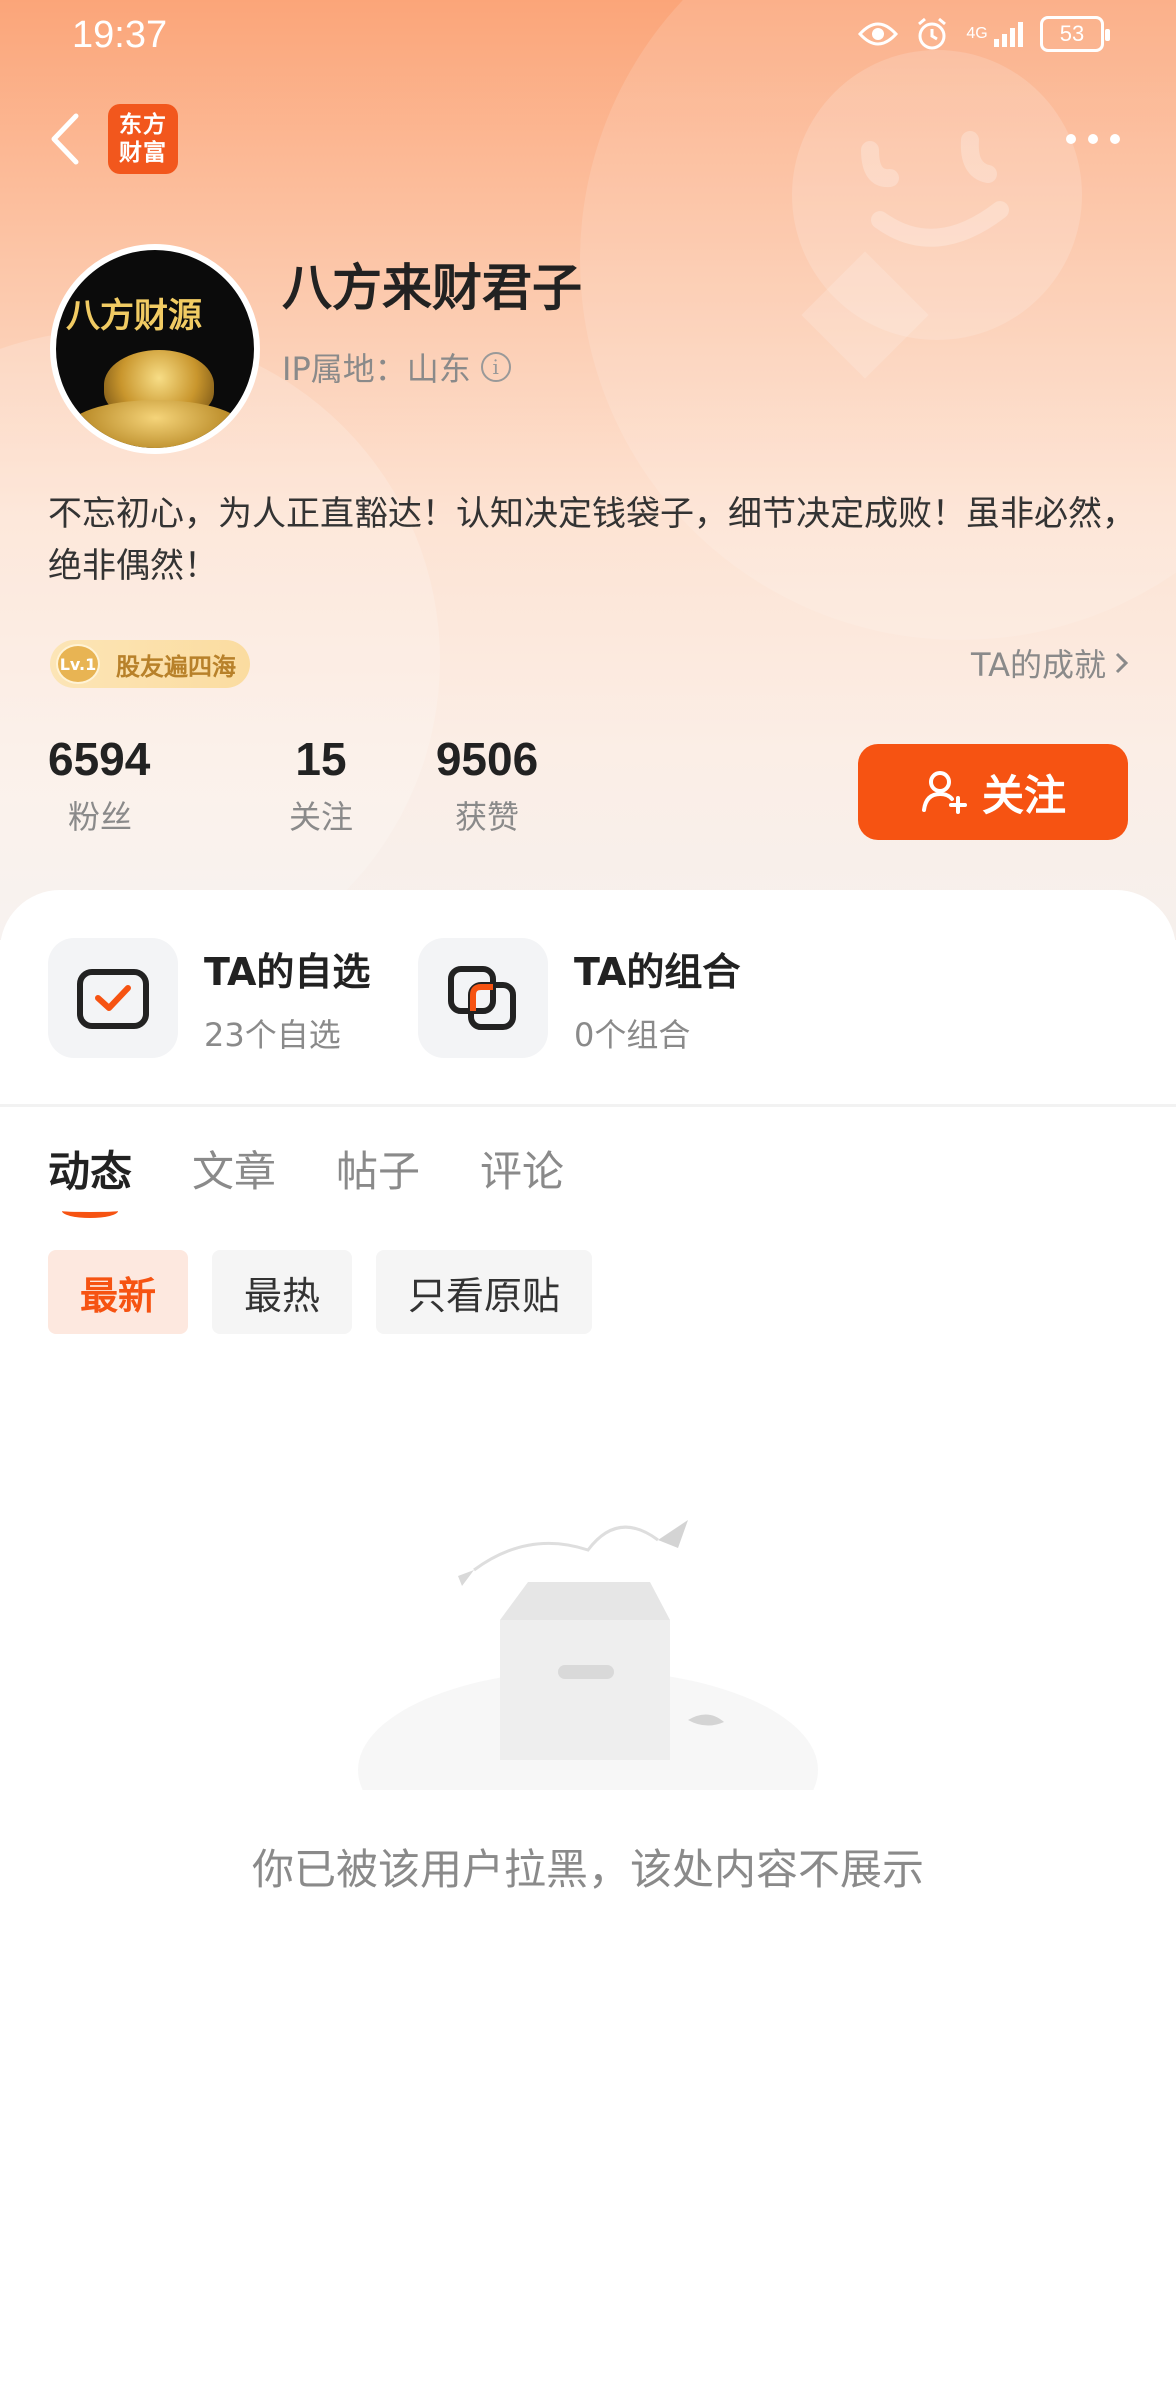 The width and height of the screenshot is (1176, 2400). Describe the element at coordinates (134, 316) in the screenshot. I see `avatar-image-text: 八方财源` at that location.